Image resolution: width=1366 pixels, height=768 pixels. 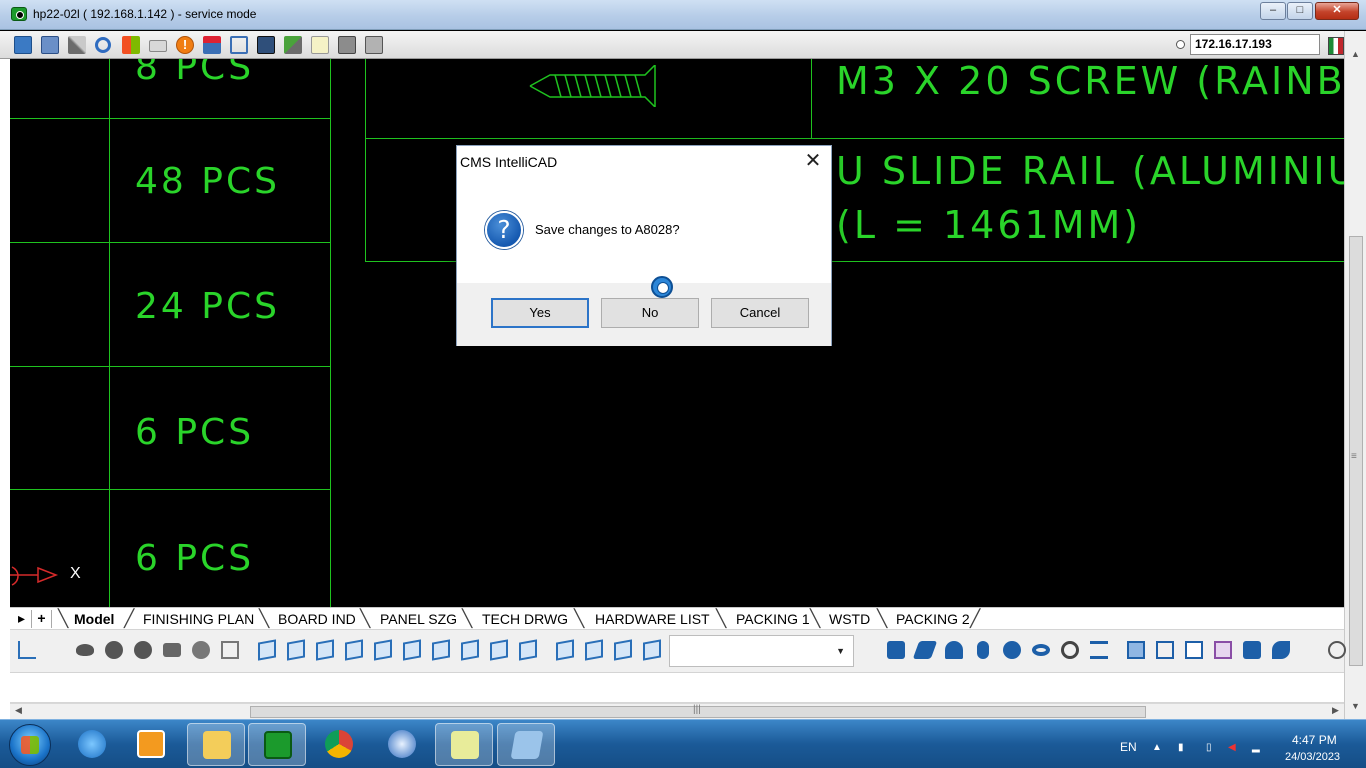 What do you see at coordinates (896, 650) in the screenshot?
I see `box-solid-icon` at bounding box center [896, 650].